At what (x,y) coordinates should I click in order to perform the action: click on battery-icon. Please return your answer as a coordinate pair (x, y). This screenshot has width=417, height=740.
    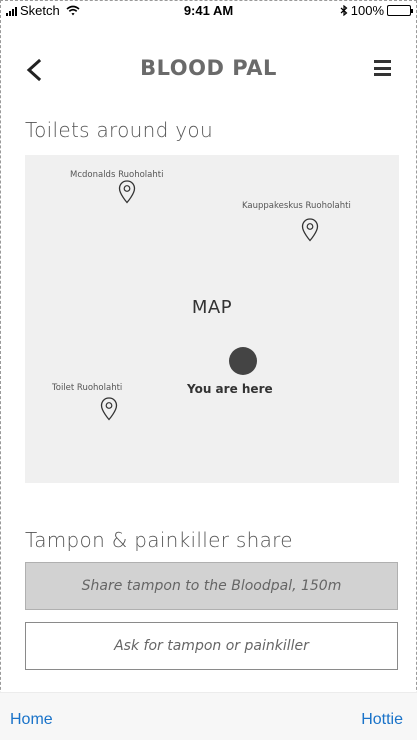
    Looking at the image, I should click on (400, 10).